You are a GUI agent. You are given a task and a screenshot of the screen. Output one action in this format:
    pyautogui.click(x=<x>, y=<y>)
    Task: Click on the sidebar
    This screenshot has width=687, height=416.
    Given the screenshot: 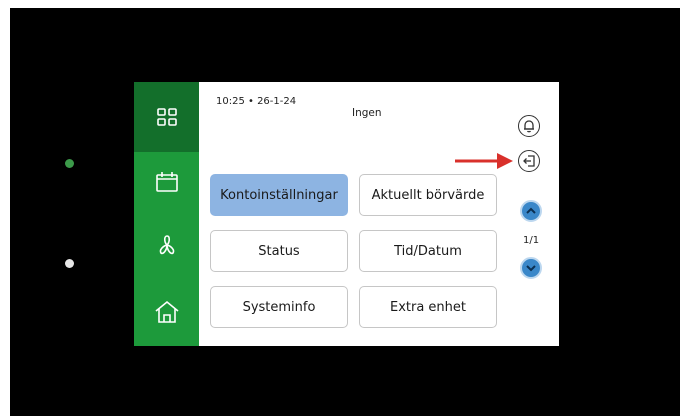 What is the action you would take?
    pyautogui.click(x=166, y=214)
    